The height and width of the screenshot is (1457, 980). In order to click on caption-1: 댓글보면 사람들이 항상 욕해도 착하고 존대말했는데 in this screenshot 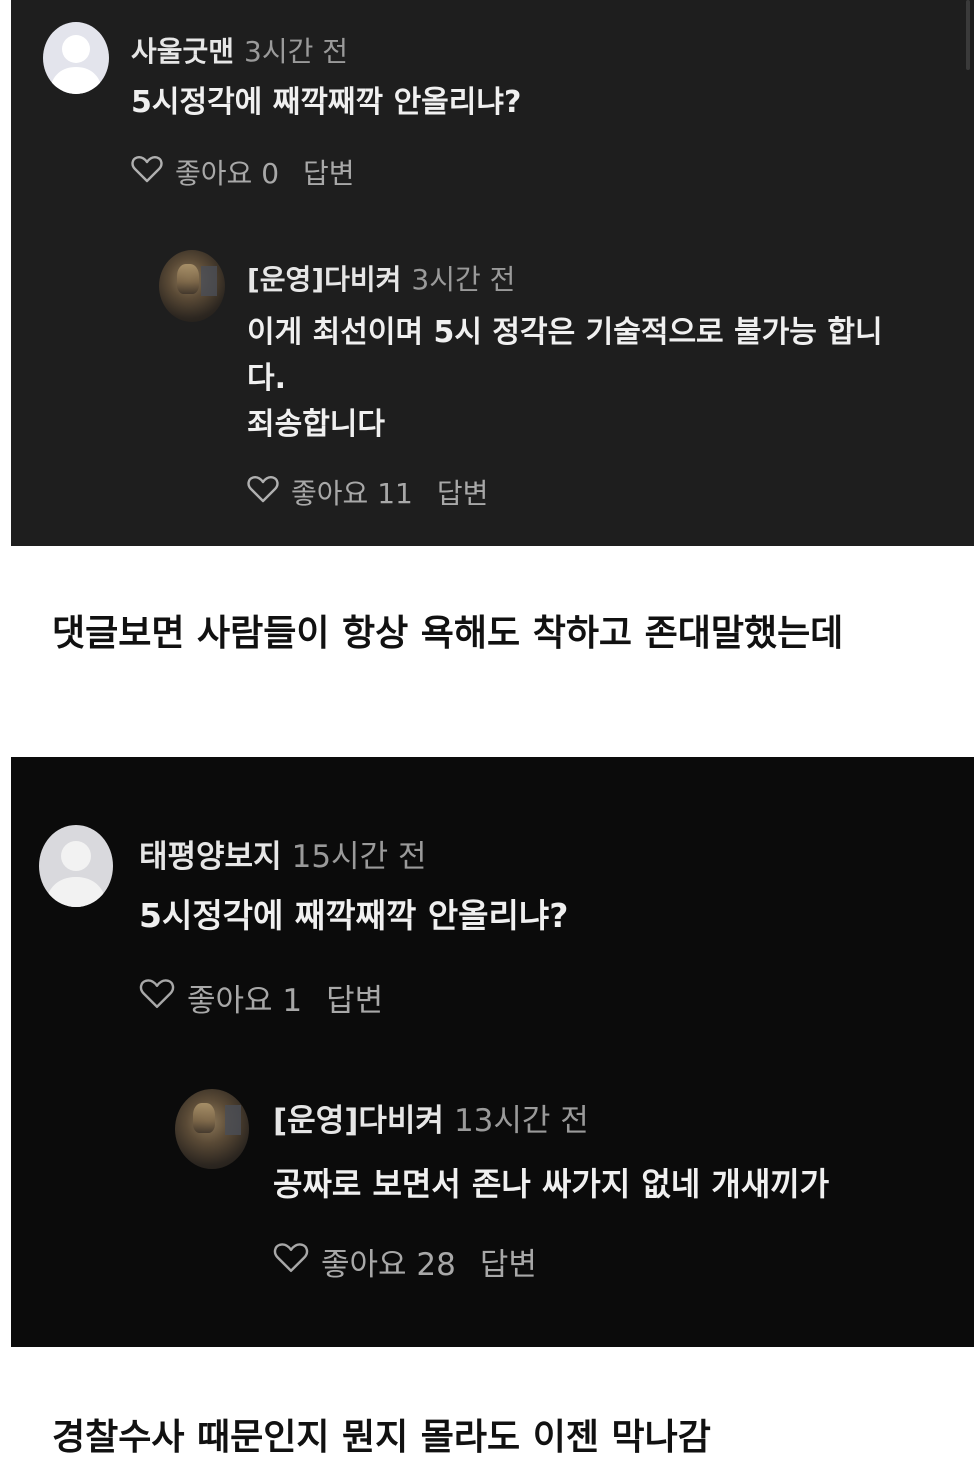, I will do `click(448, 633)`.